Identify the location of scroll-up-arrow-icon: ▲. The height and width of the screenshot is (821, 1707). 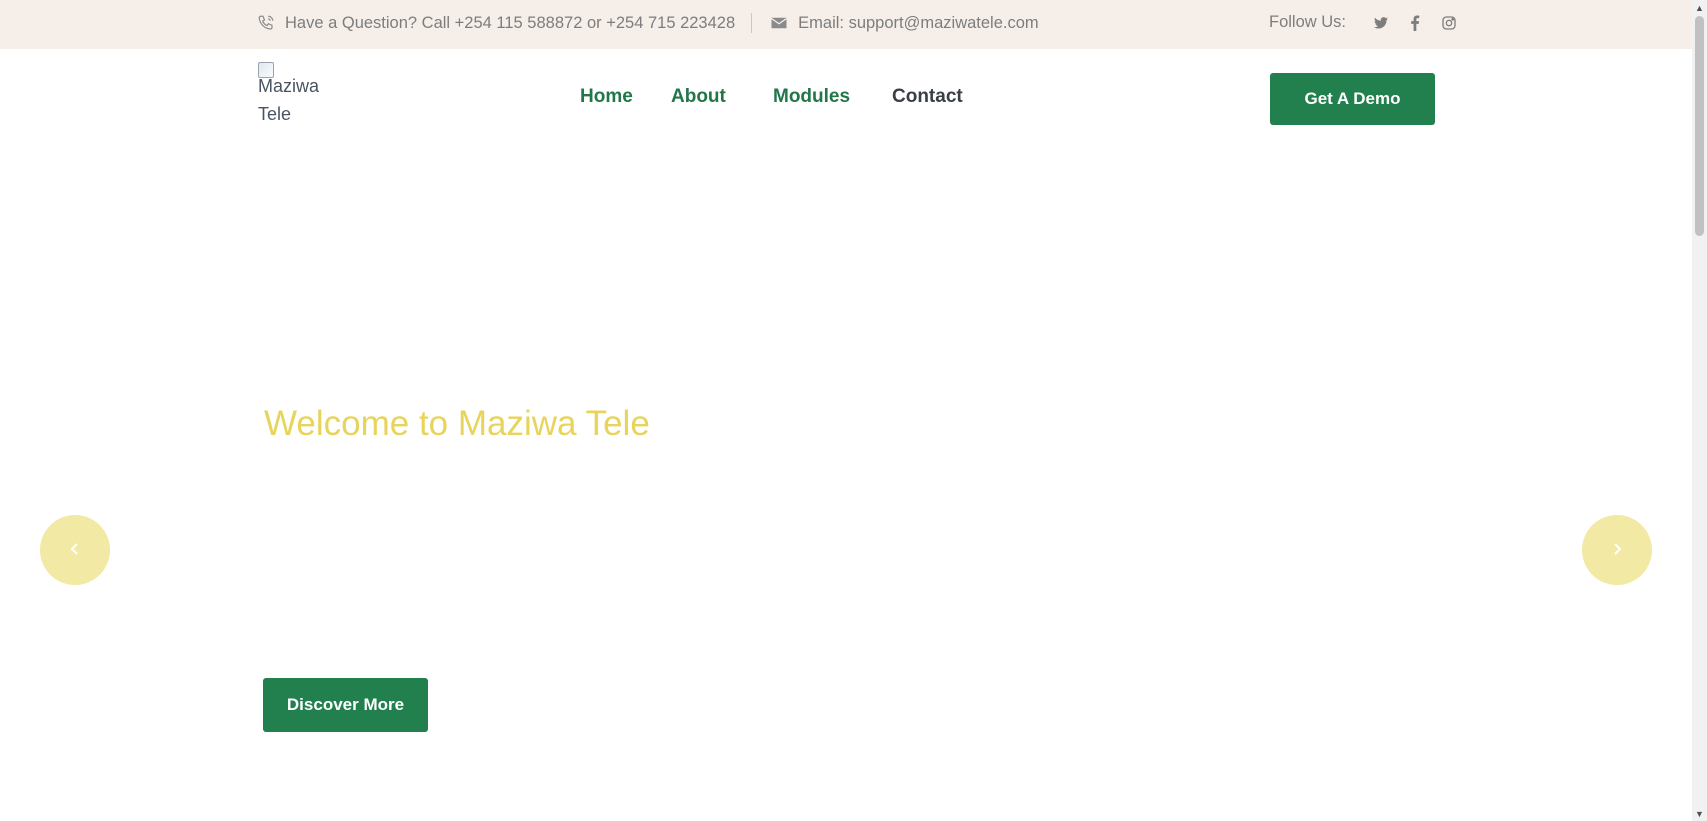
(1699, 7).